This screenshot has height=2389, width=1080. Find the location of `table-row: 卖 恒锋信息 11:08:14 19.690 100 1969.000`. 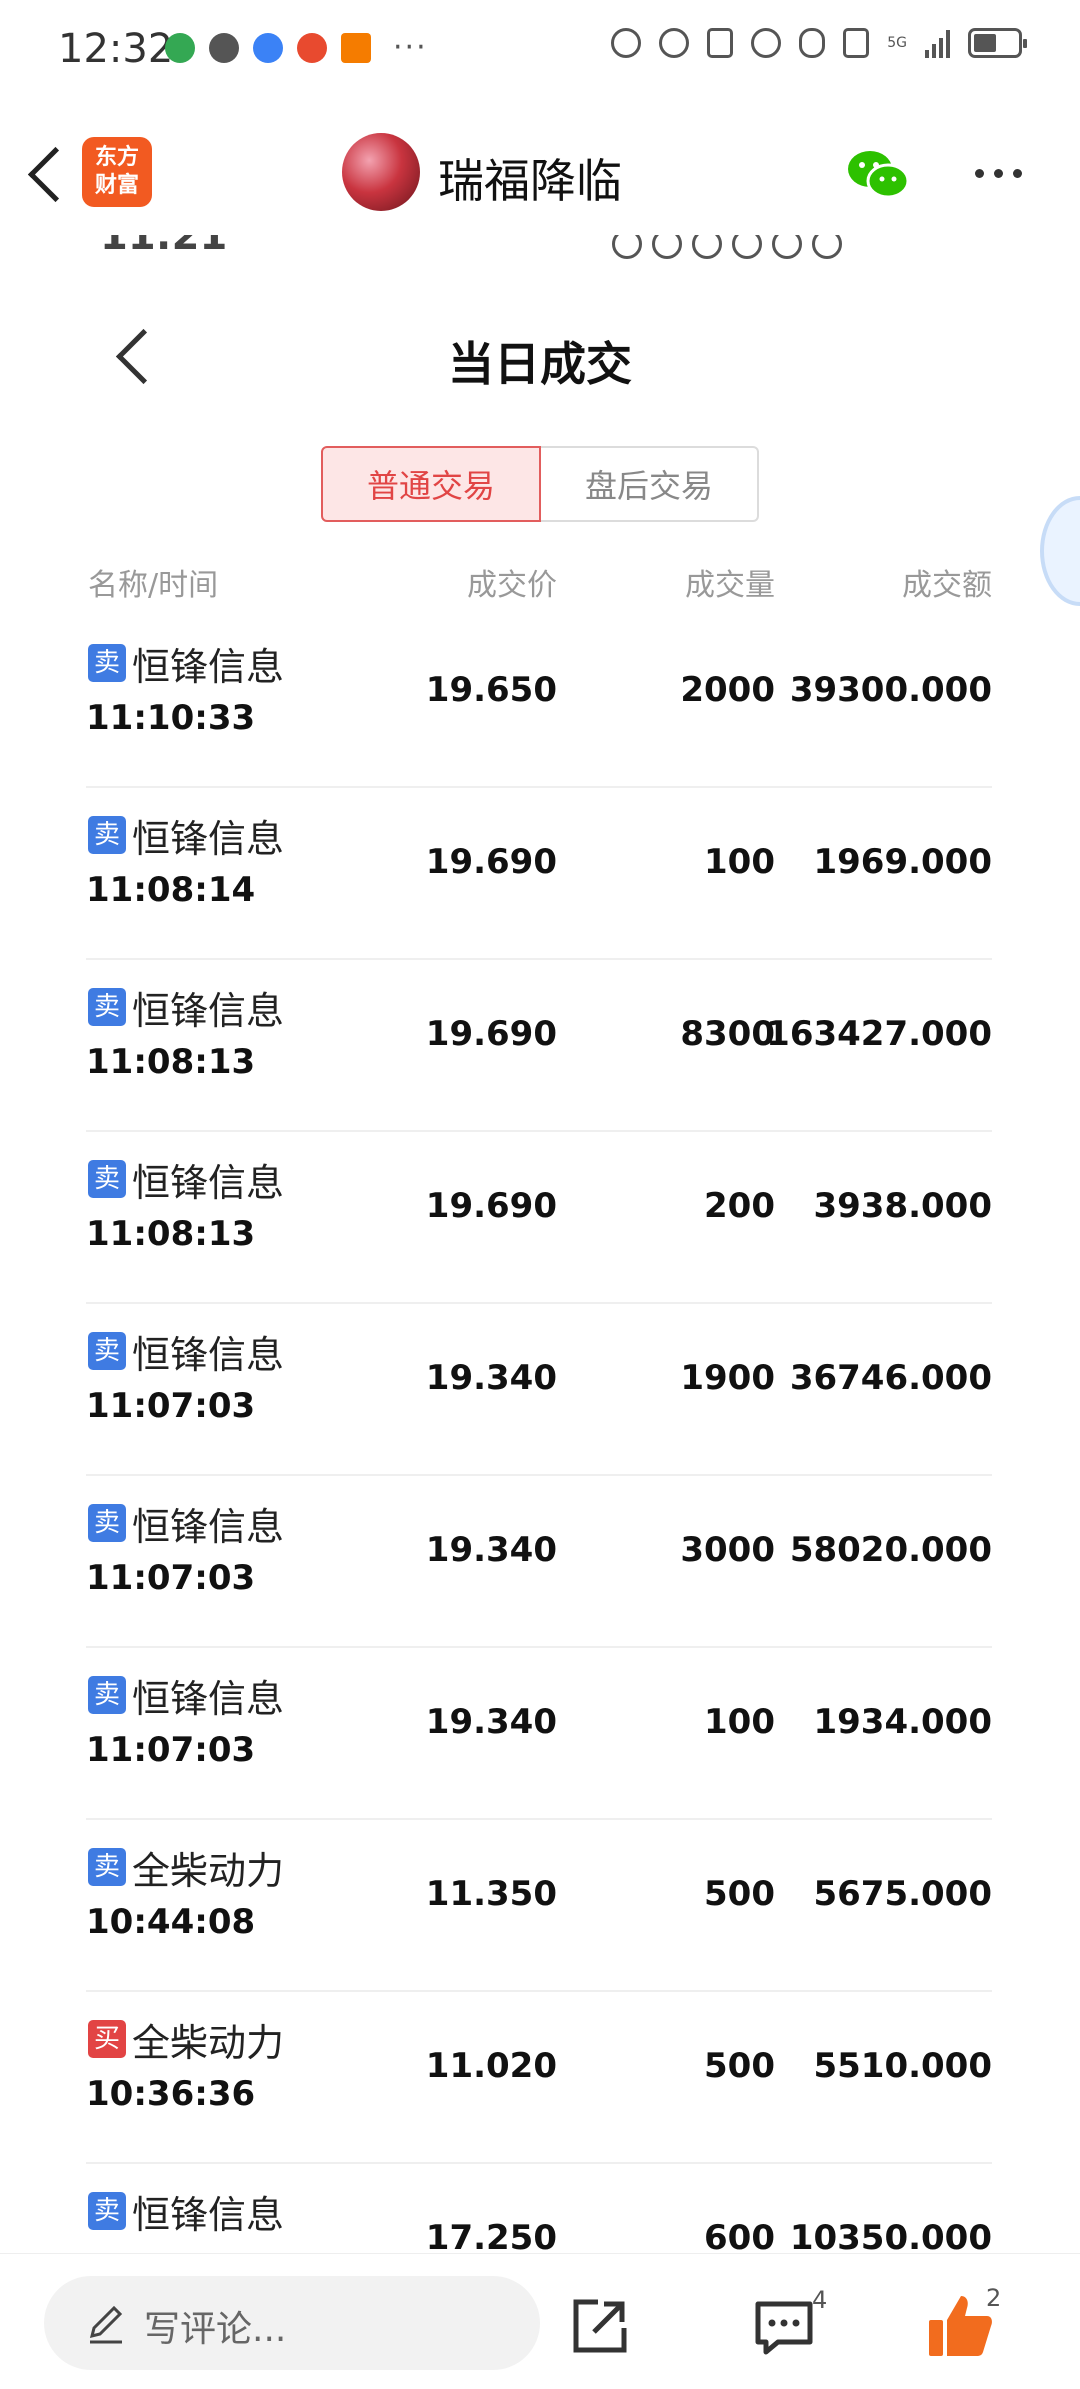

table-row: 卖 恒锋信息 11:08:14 19.690 100 1969.000 is located at coordinates (540, 874).